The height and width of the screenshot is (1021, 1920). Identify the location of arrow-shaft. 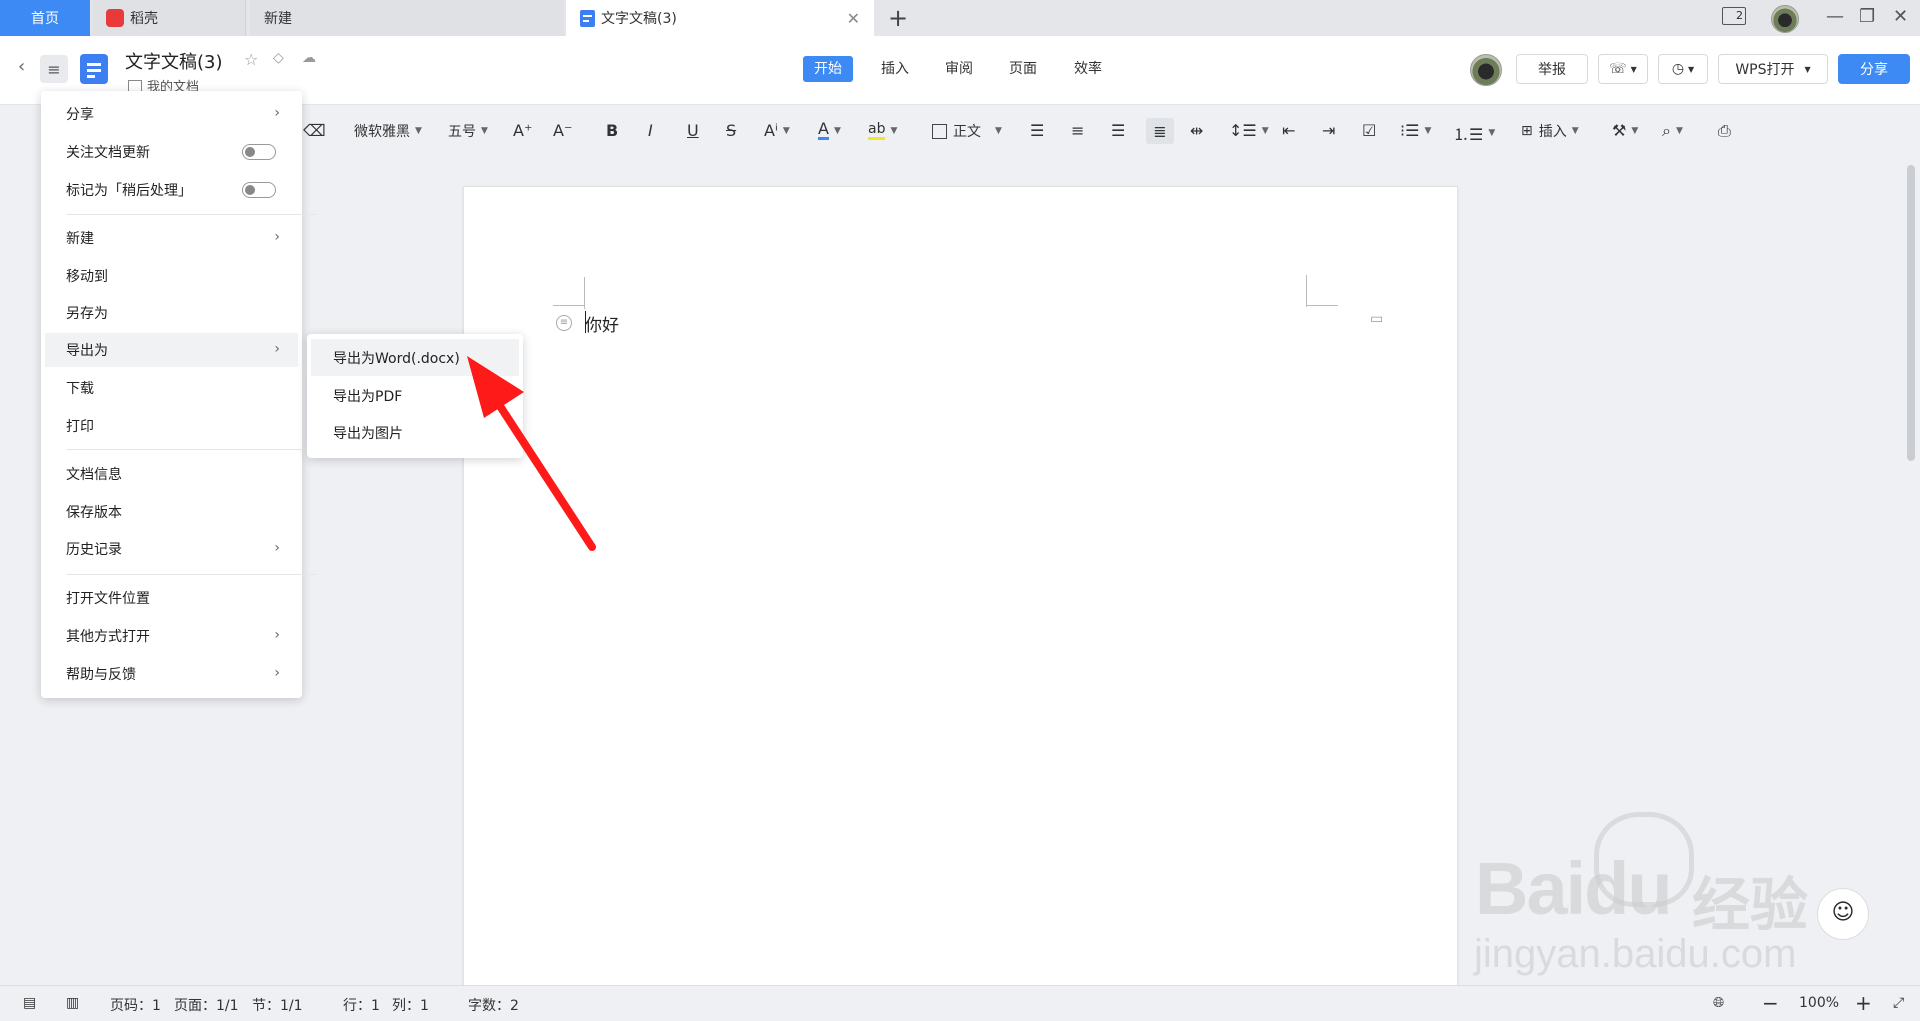
(544, 473).